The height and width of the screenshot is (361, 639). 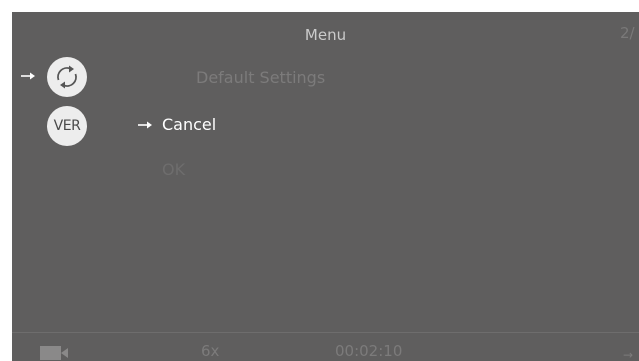 I want to click on zoom-level: 6x, so click(x=210, y=351).